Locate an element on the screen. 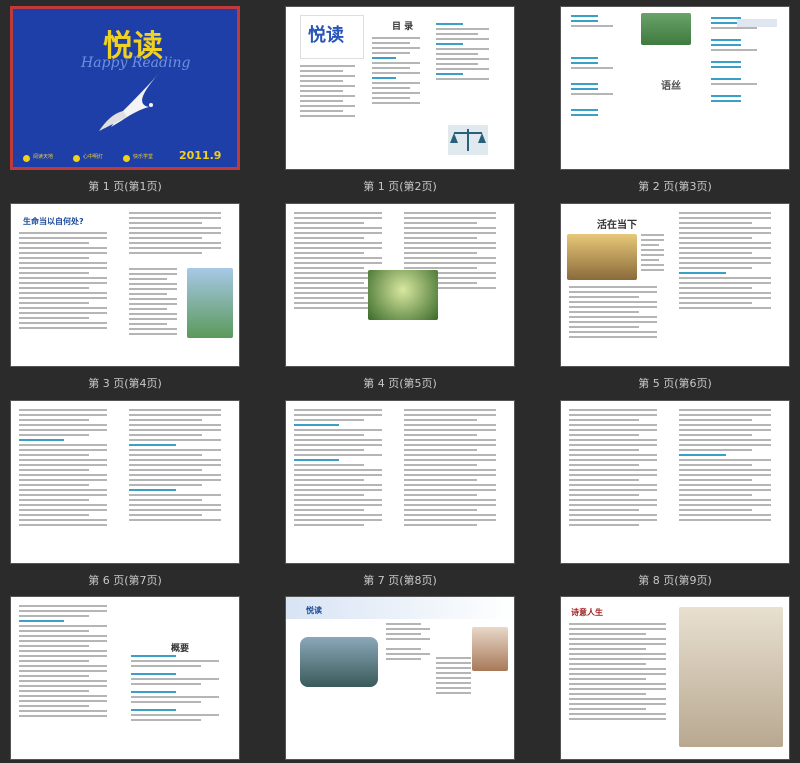 This screenshot has width=800, height=763. page-caption: 第 1 页(第2页) is located at coordinates (400, 186).